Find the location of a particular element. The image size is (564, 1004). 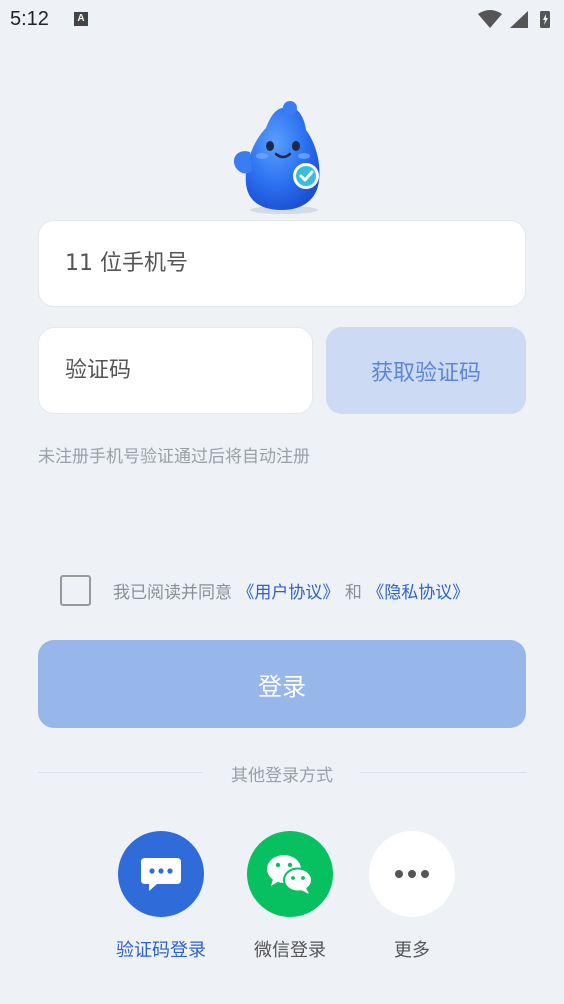

sms-chat-icon is located at coordinates (161, 874).